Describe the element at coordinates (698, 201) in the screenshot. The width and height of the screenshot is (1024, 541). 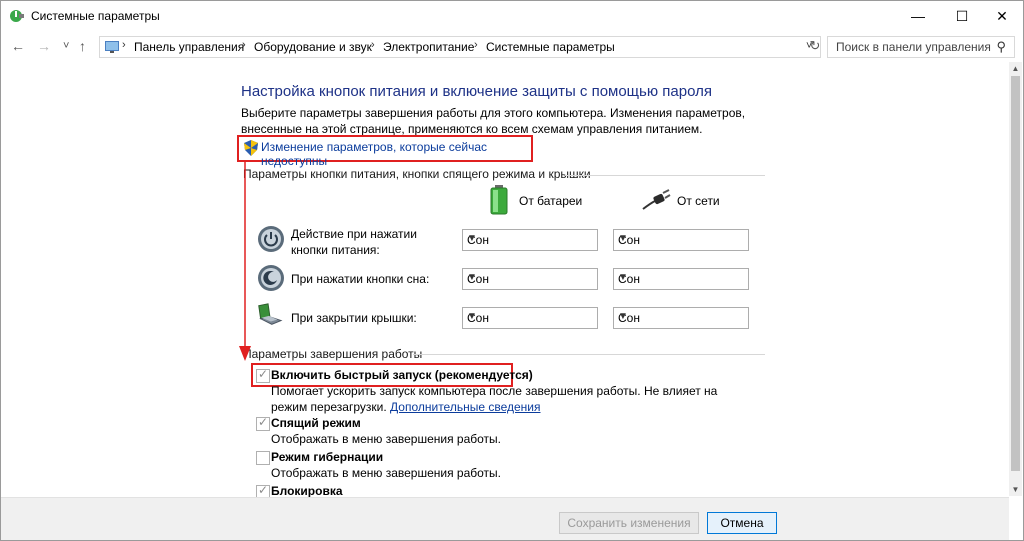
I see `ac-column-header: От сети` at that location.